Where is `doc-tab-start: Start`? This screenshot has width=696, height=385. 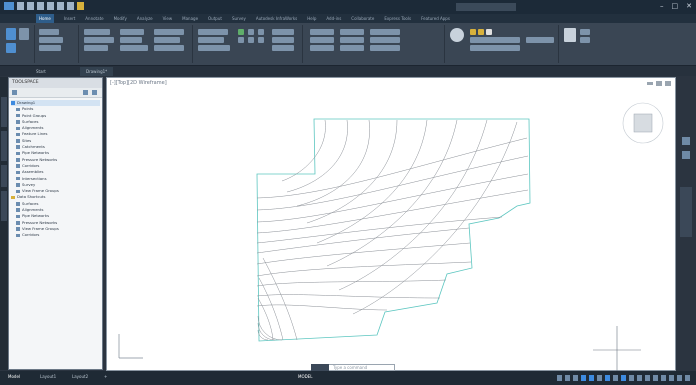 doc-tab-start: Start is located at coordinates (41, 71).